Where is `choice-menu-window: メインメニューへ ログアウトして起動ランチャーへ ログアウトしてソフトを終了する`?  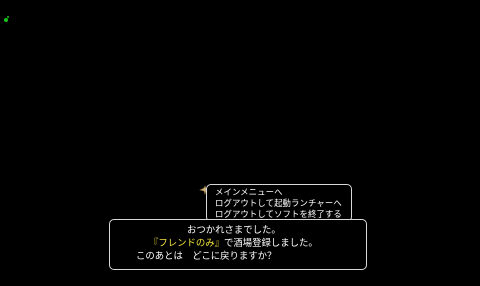
choice-menu-window: メインメニューへ ログアウトして起動ランチャーへ ログアウトしてソフトを終了する is located at coordinates (279, 203).